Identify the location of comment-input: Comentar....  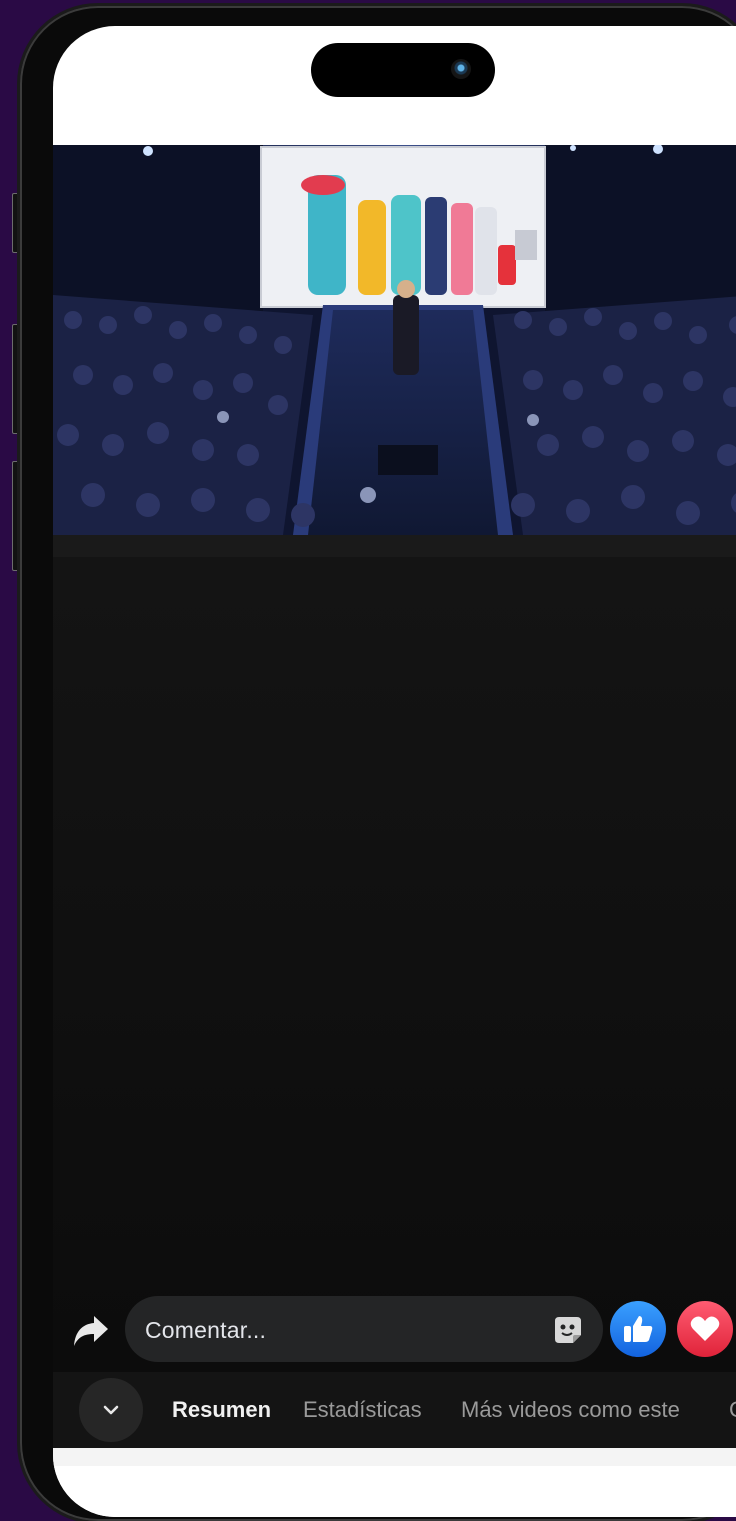
(364, 1329).